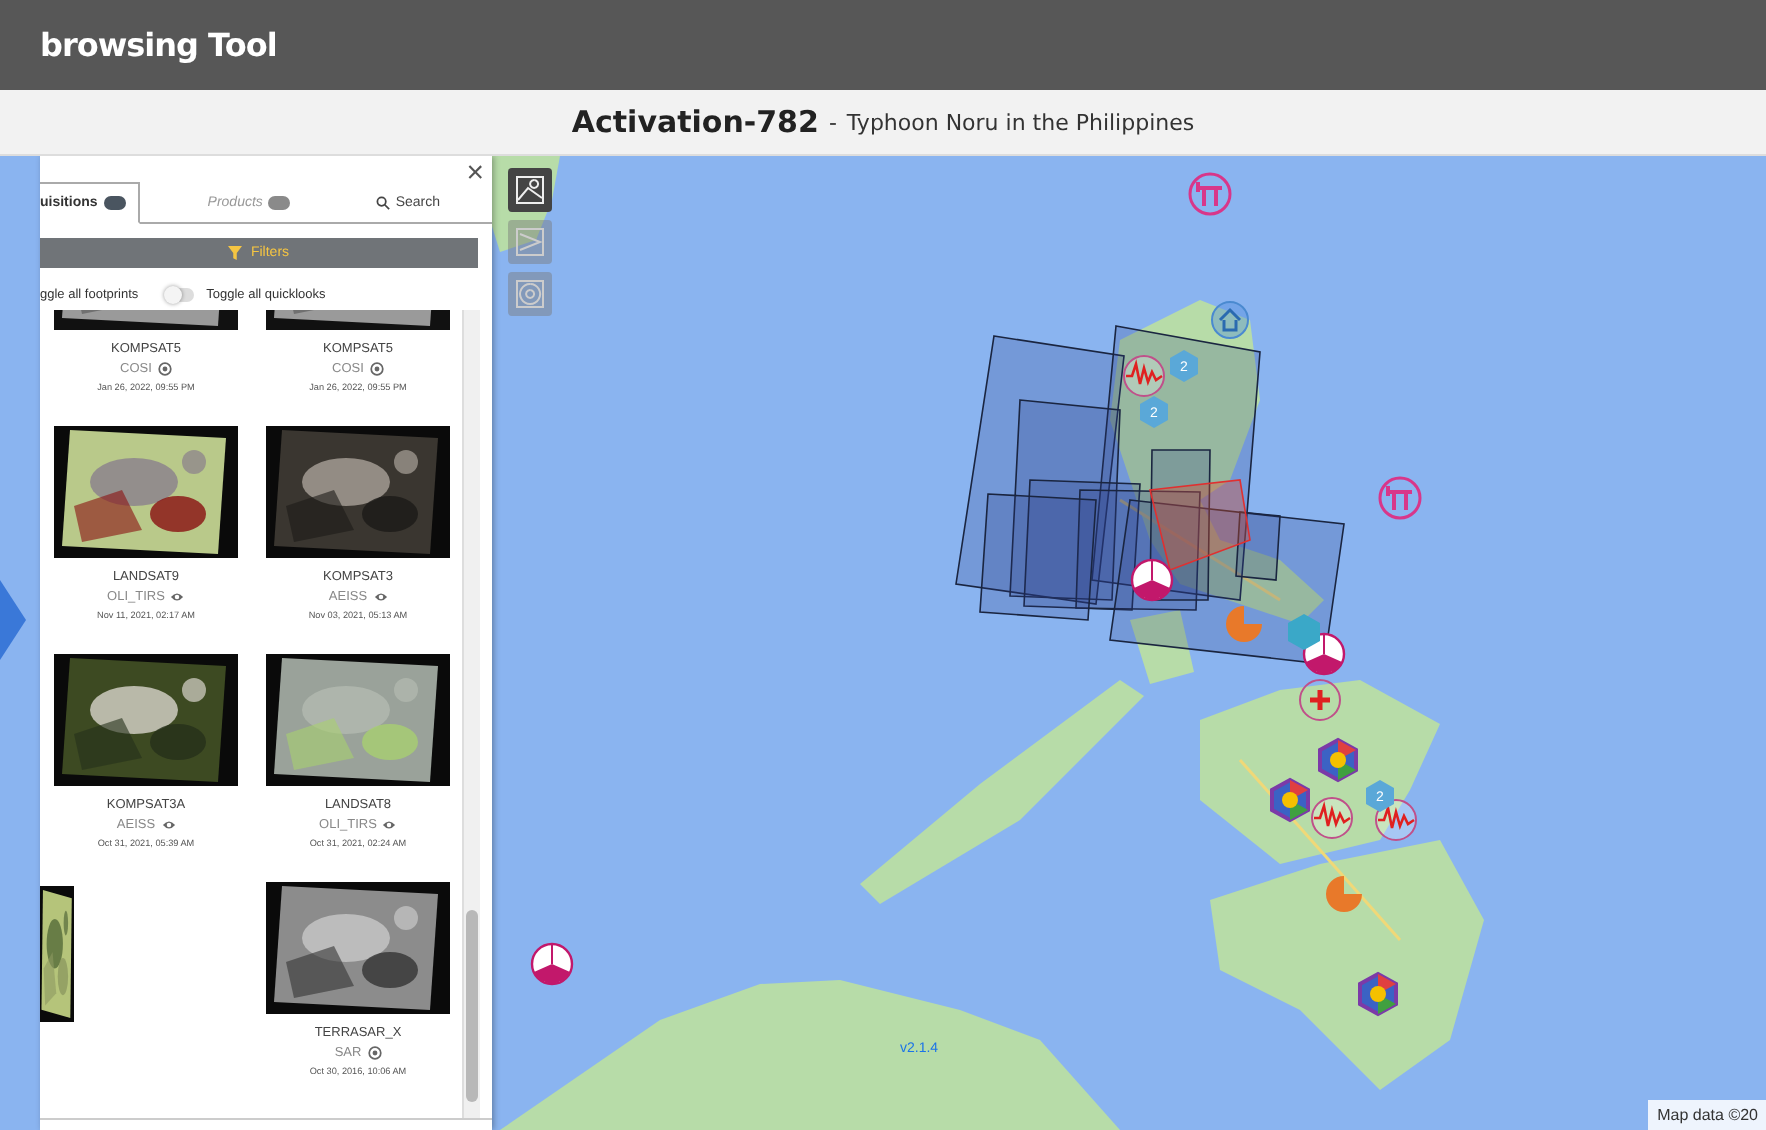  I want to click on map-attribution: Map data ©20, so click(1706, 1115).